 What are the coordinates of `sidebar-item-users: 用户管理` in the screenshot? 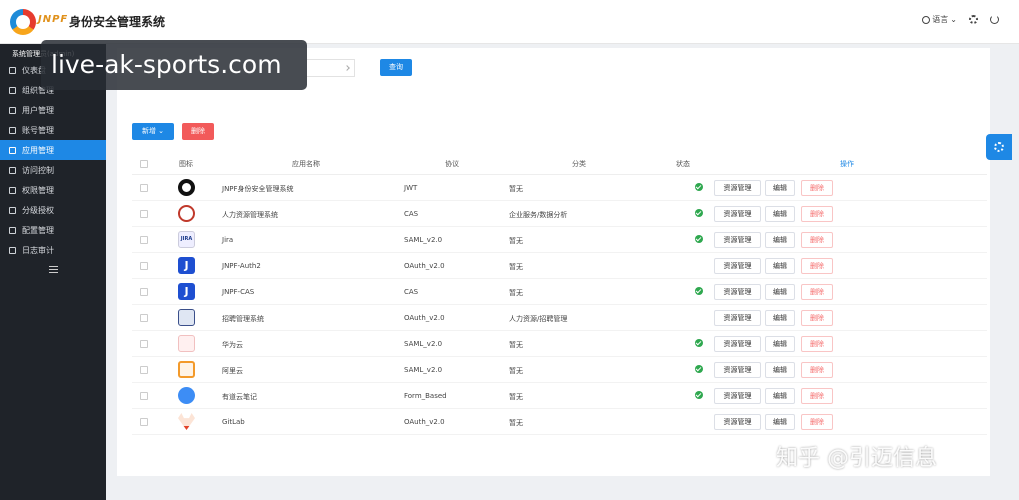 It's located at (53, 110).